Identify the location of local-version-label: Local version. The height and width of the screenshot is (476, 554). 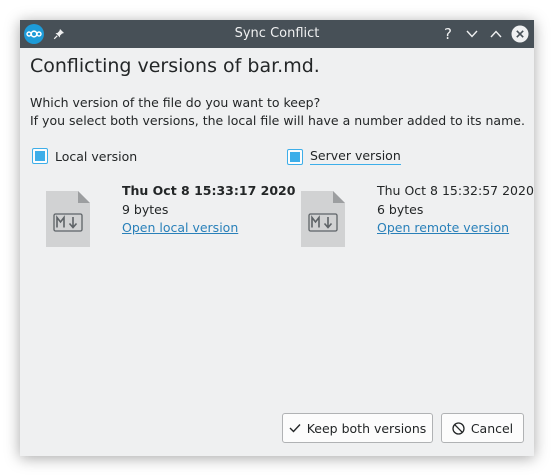
(96, 156).